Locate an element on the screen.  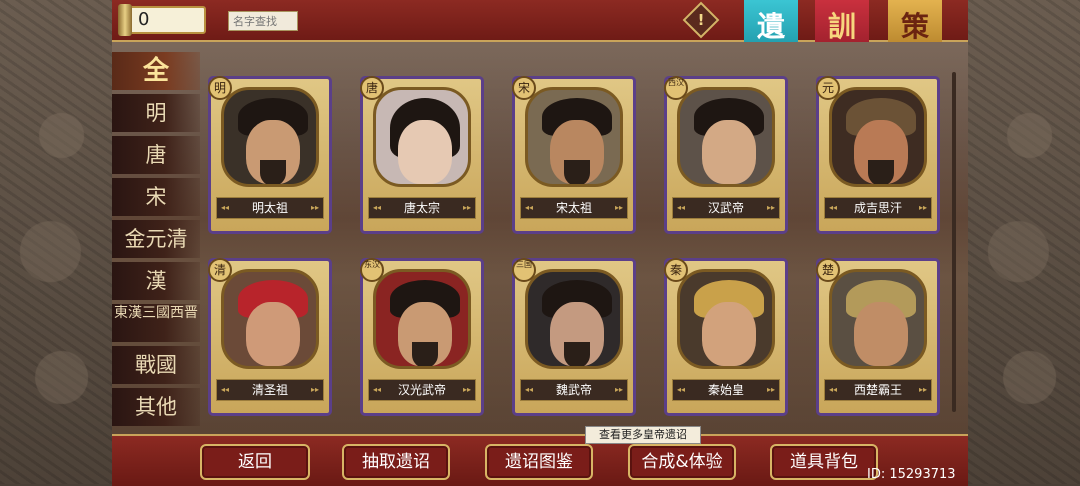
emperor-name: 魏武帝 is located at coordinates (574, 390).